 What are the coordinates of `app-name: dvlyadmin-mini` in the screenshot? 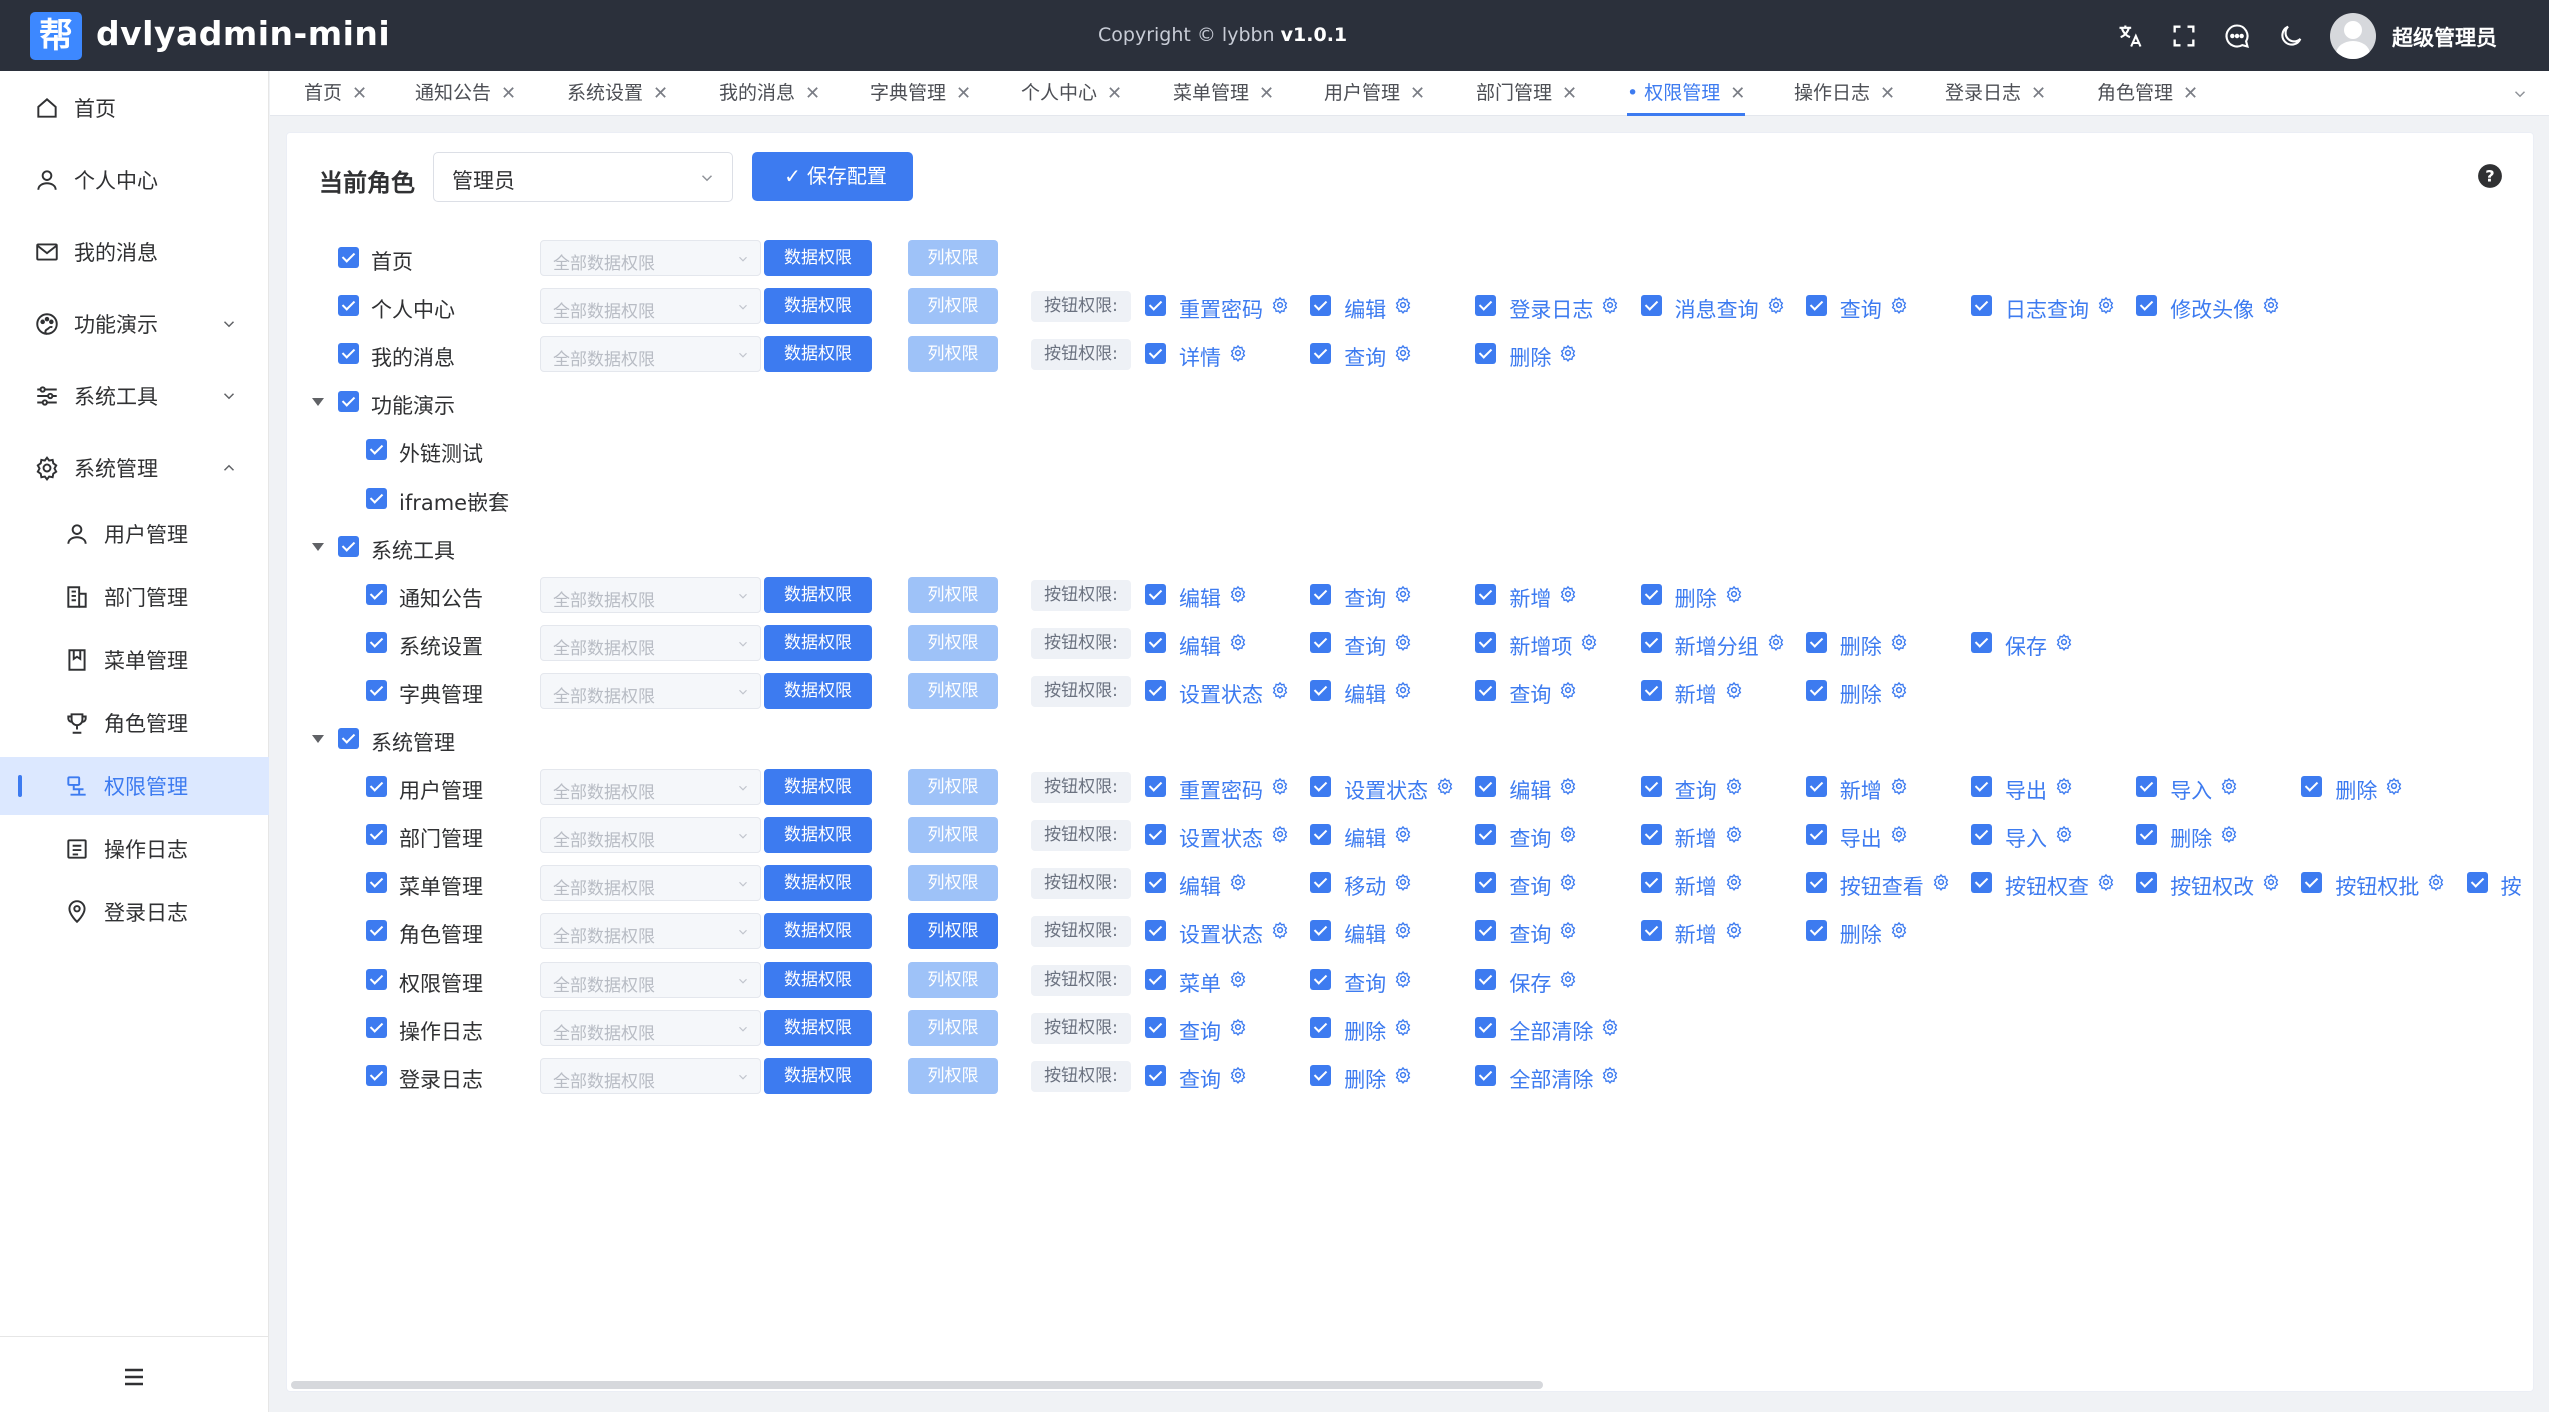 It's located at (243, 33).